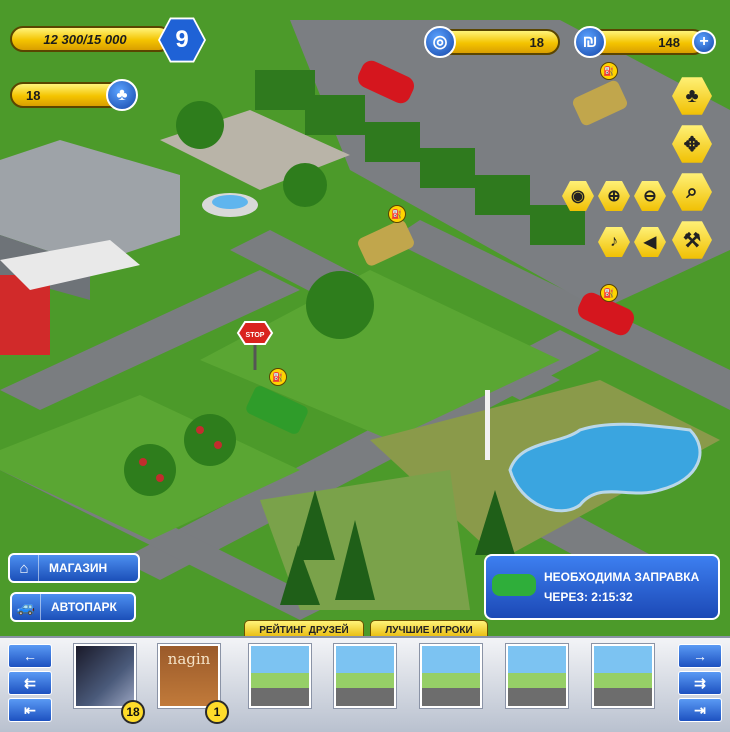 The width and height of the screenshot is (730, 732). I want to click on notice-line-1: НЕОБХОДИМА ЗАПРАВКА, so click(622, 577).